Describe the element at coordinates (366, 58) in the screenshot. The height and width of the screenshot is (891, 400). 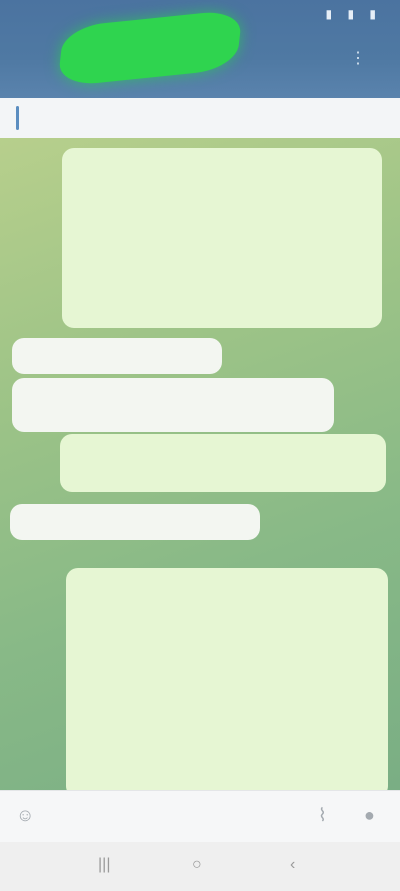
I see `more-options-icon: ⋮` at that location.